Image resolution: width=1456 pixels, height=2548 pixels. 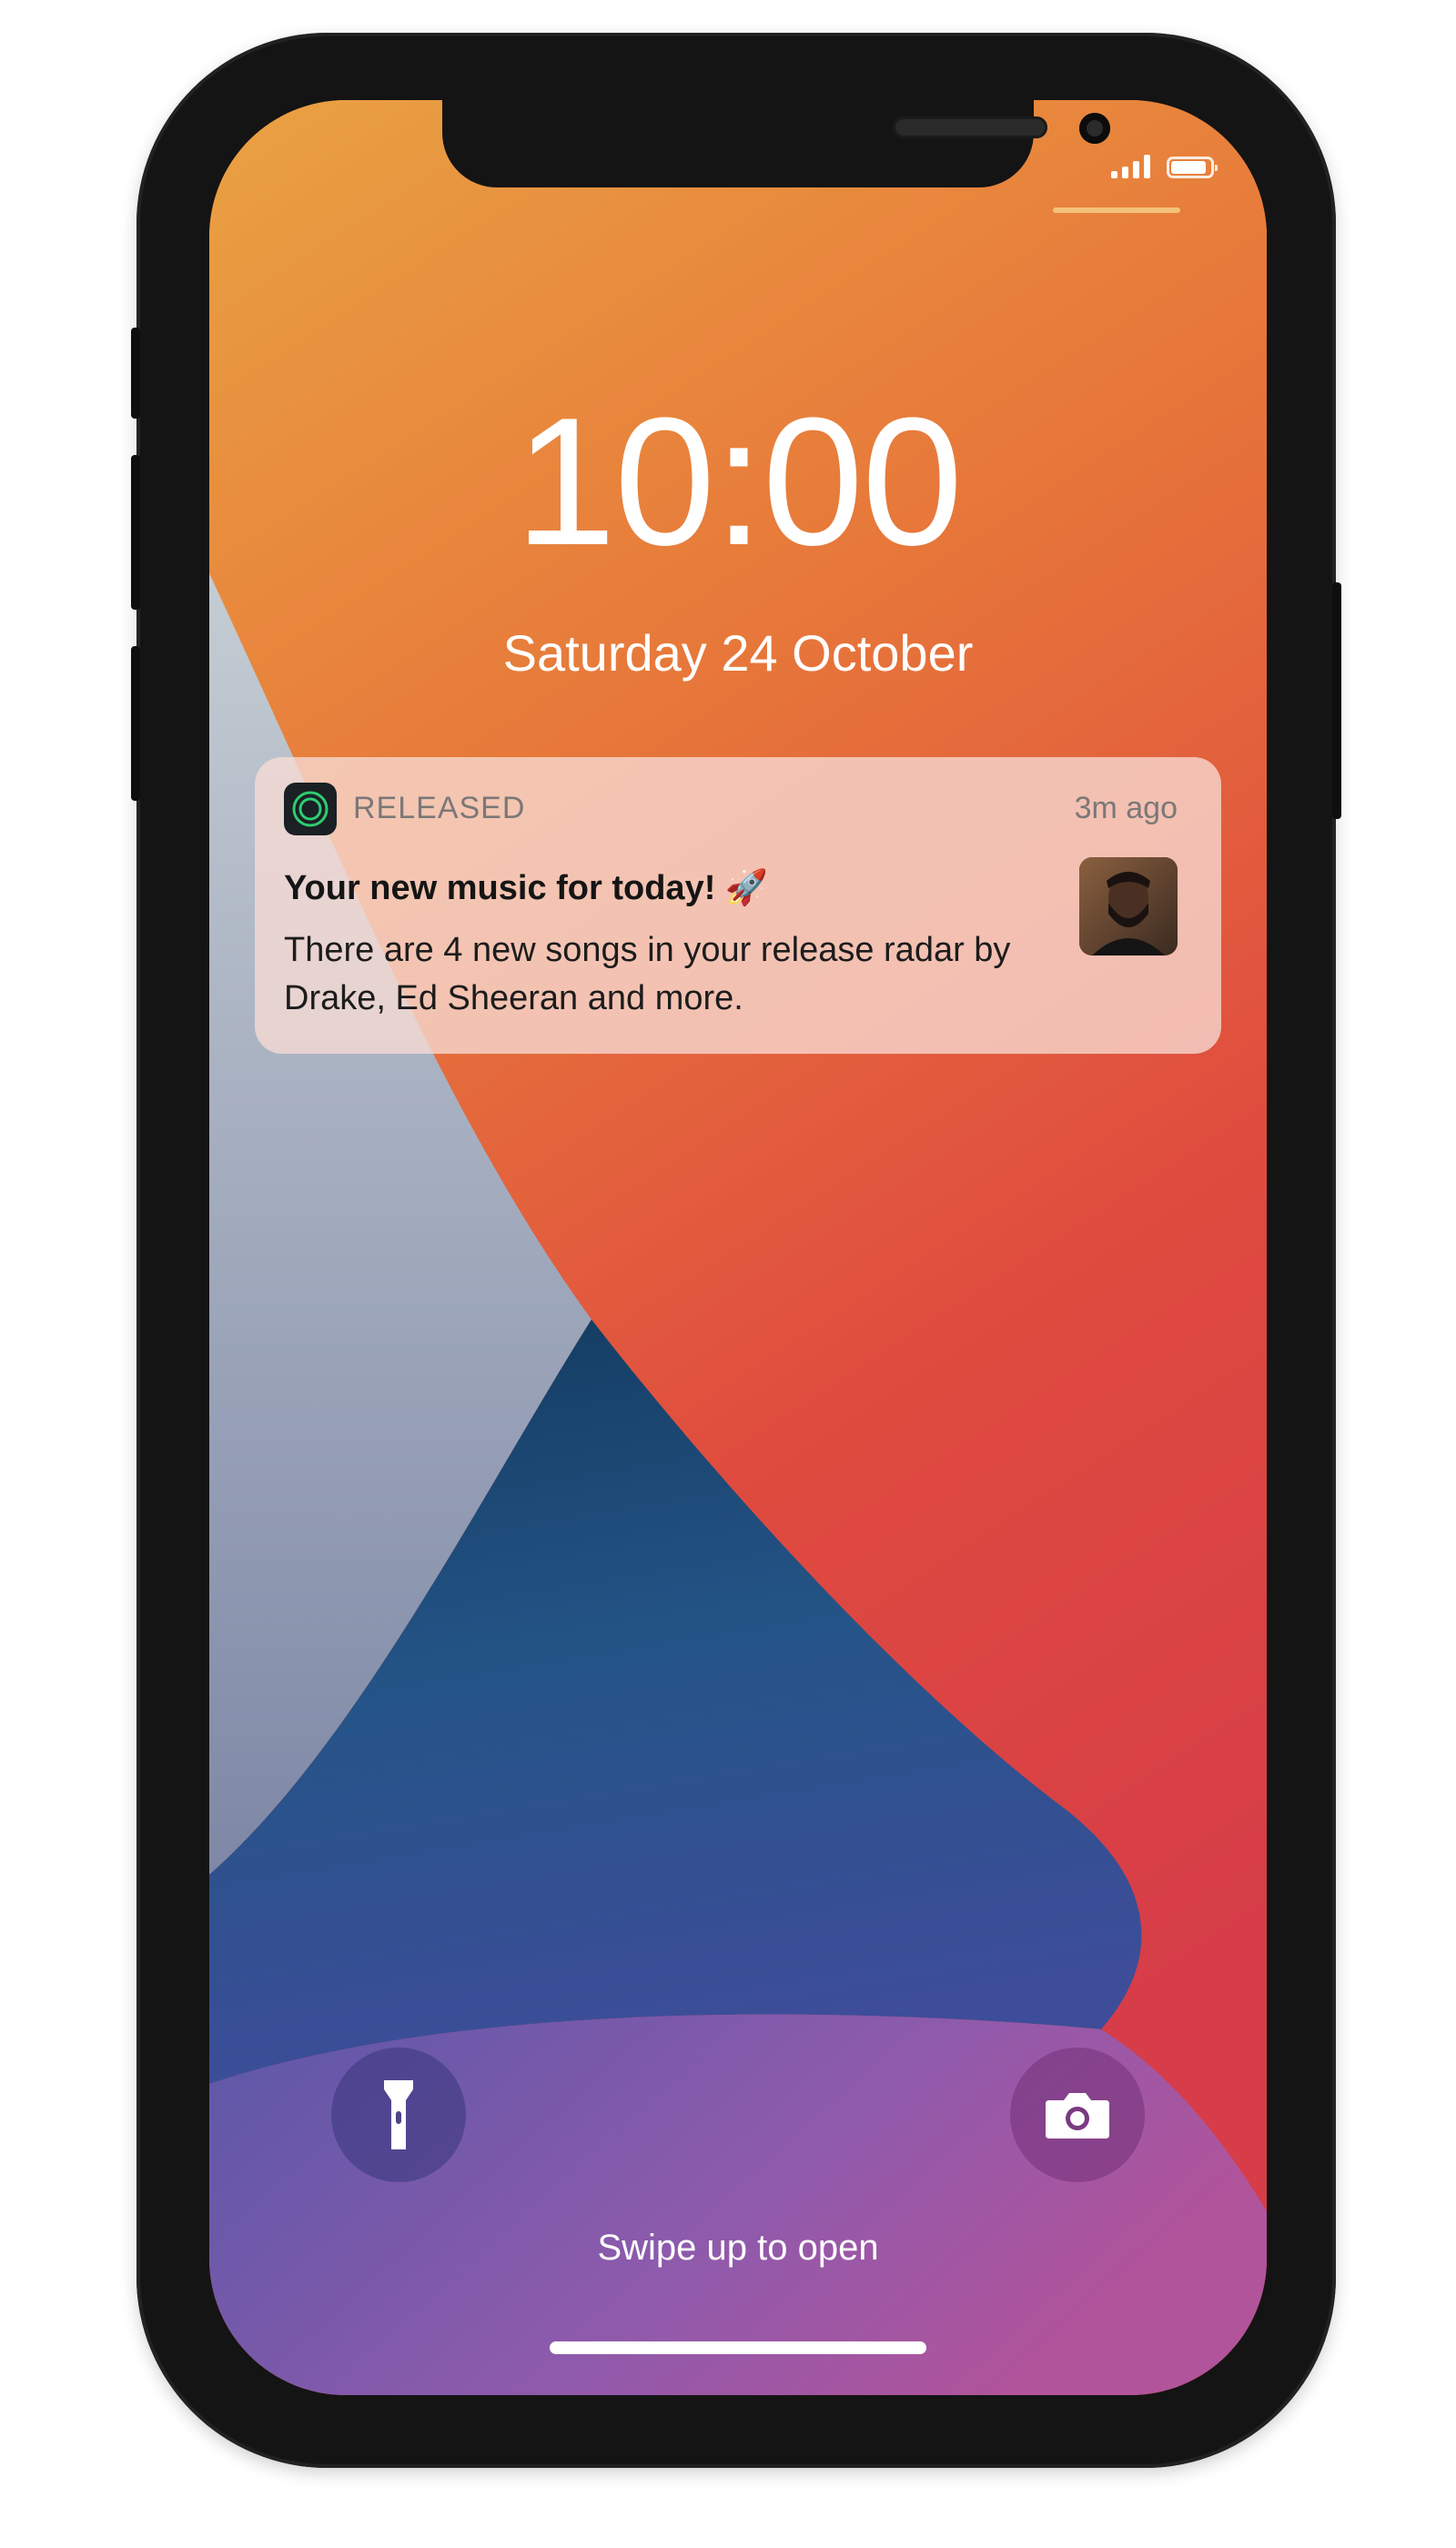 What do you see at coordinates (1130, 167) in the screenshot?
I see `cellular-signal-icon` at bounding box center [1130, 167].